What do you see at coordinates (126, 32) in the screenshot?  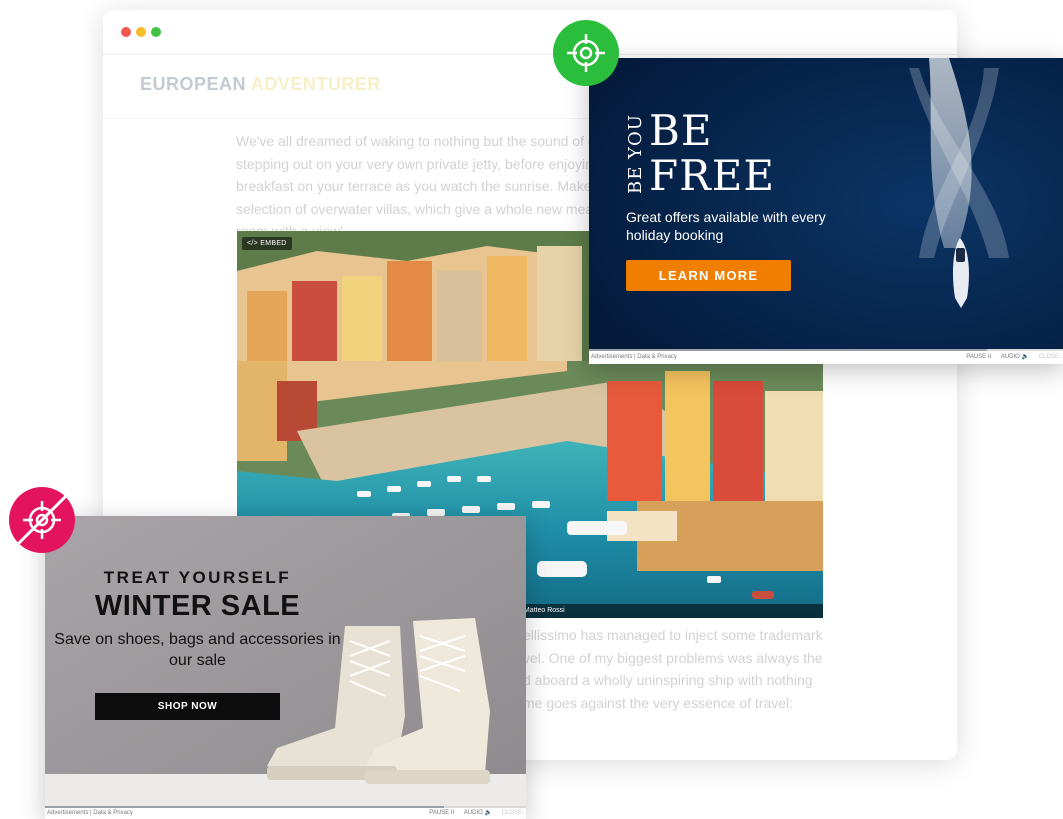 I see `window-close-dot` at bounding box center [126, 32].